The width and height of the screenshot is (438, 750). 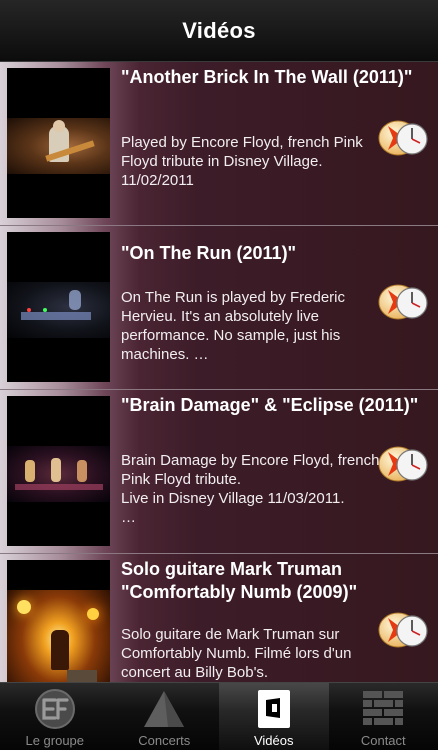 What do you see at coordinates (209, 253) in the screenshot?
I see `video-title-2: "On The Run (2011)"` at bounding box center [209, 253].